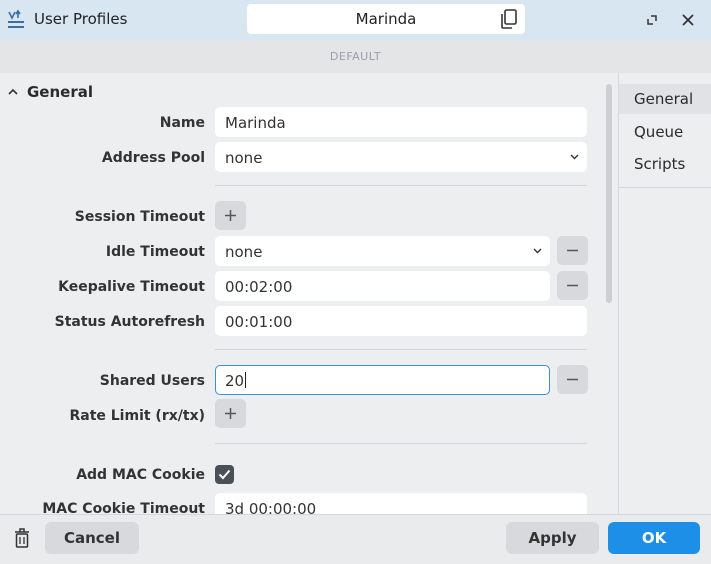  I want to click on rate-limit-add-button, so click(230, 413).